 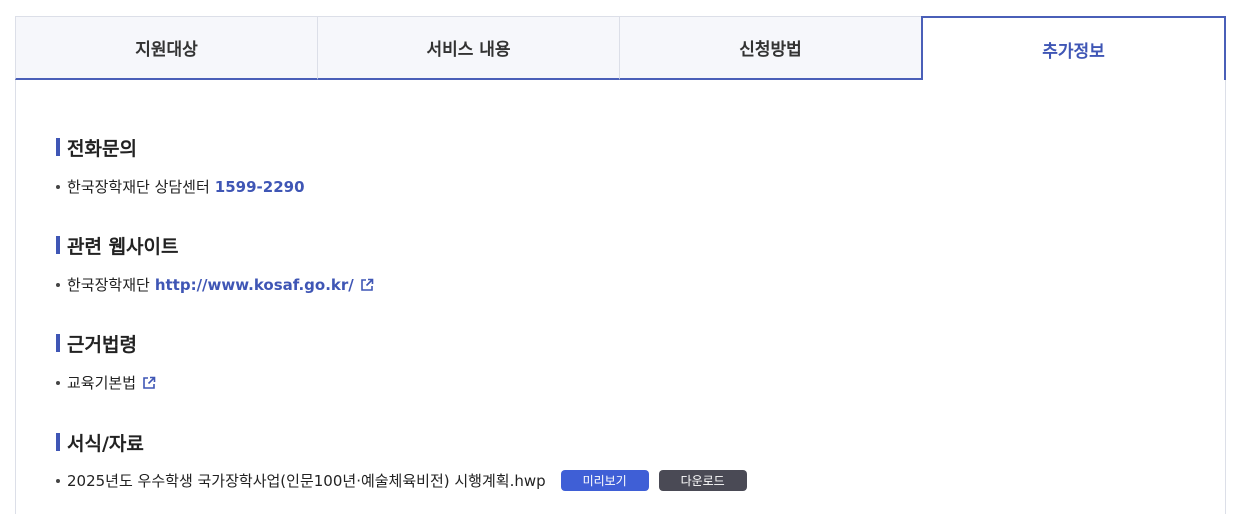 I want to click on section-phone: 전화문의, so click(x=96, y=147).